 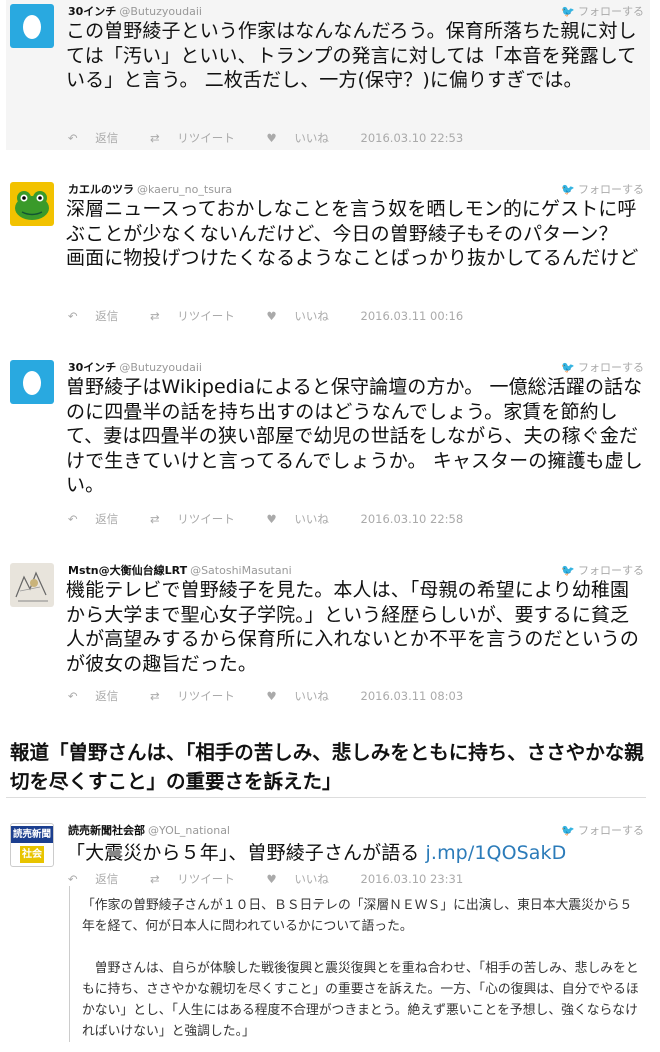 I want to click on tweet-actions: ↶ 返信 ⇄ リツイート ♥ いいね 2016.03.10 22:58, so click(x=272, y=519).